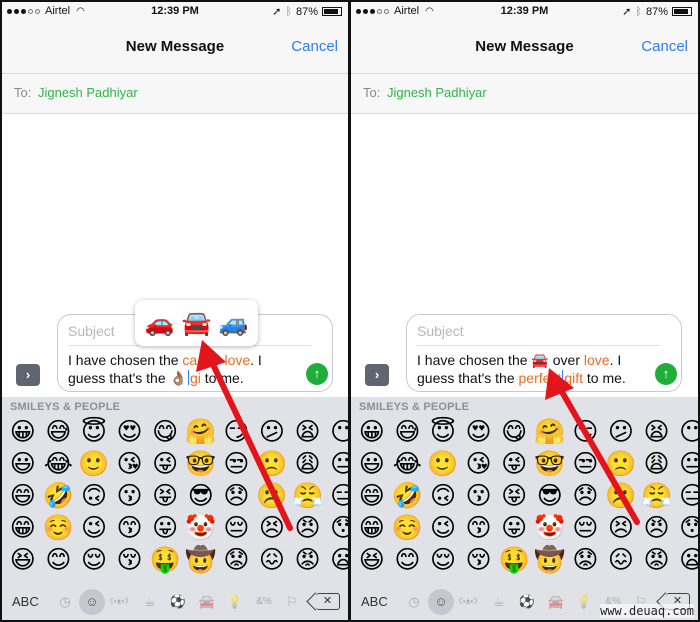 This screenshot has height=622, width=700. Describe the element at coordinates (540, 378) in the screenshot. I see `emoji-replaceable-word: perfect` at that location.